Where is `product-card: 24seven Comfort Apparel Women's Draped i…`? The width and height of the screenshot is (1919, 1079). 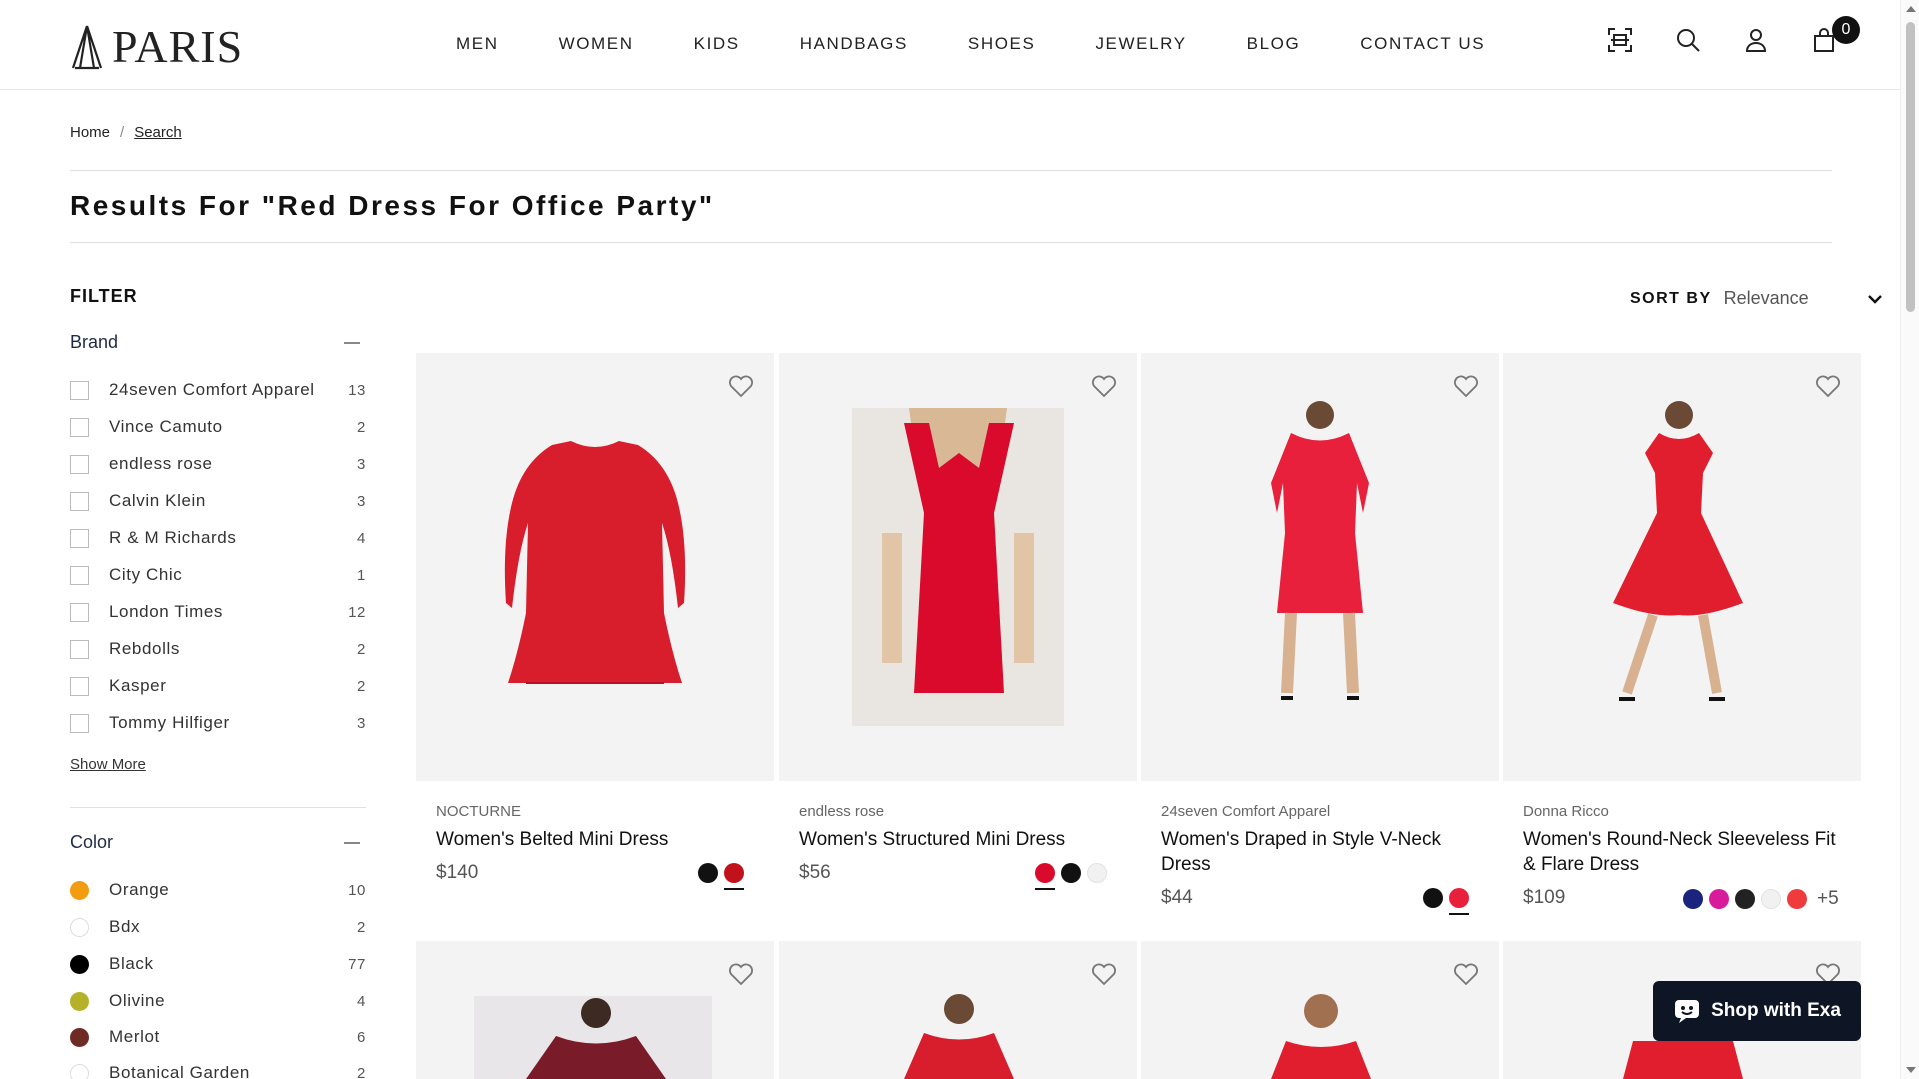
product-card: 24seven Comfort Apparel Women's Draped i… is located at coordinates (1320, 634).